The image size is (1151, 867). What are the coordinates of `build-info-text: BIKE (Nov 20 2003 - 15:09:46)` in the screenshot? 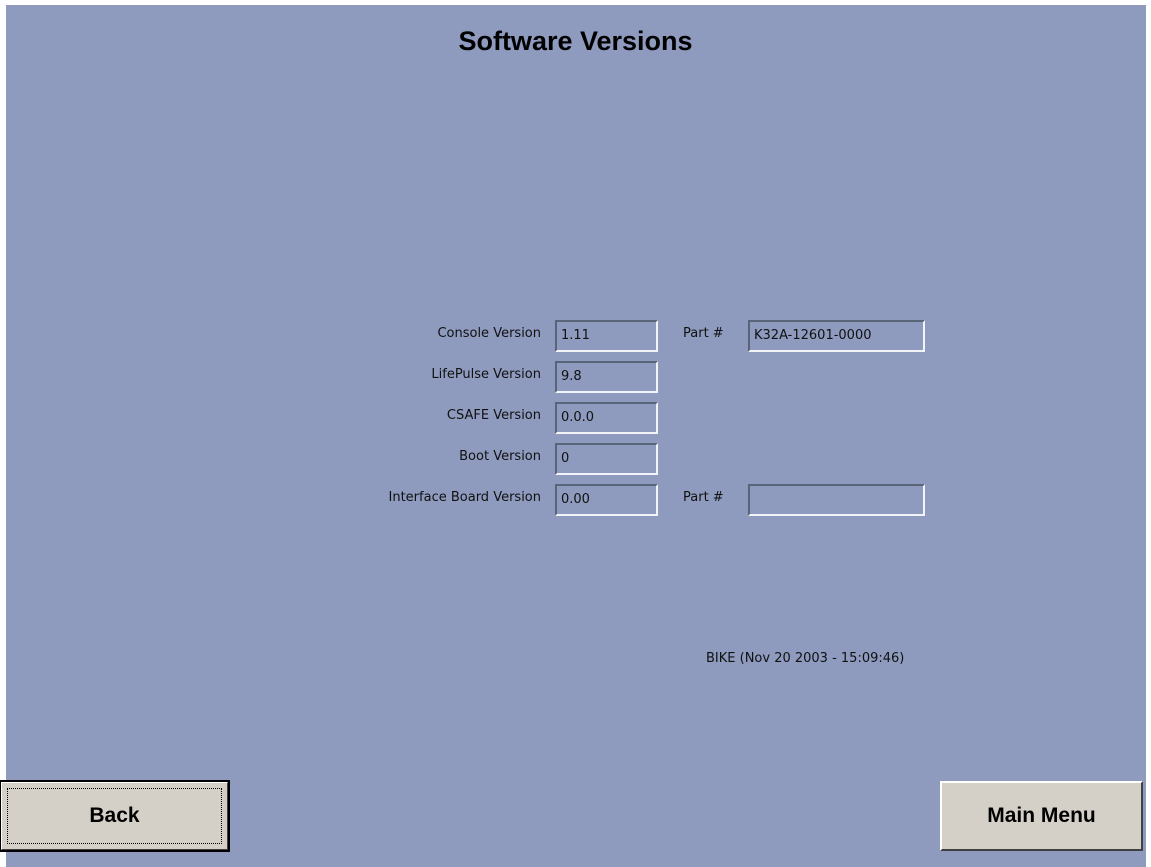 It's located at (805, 658).